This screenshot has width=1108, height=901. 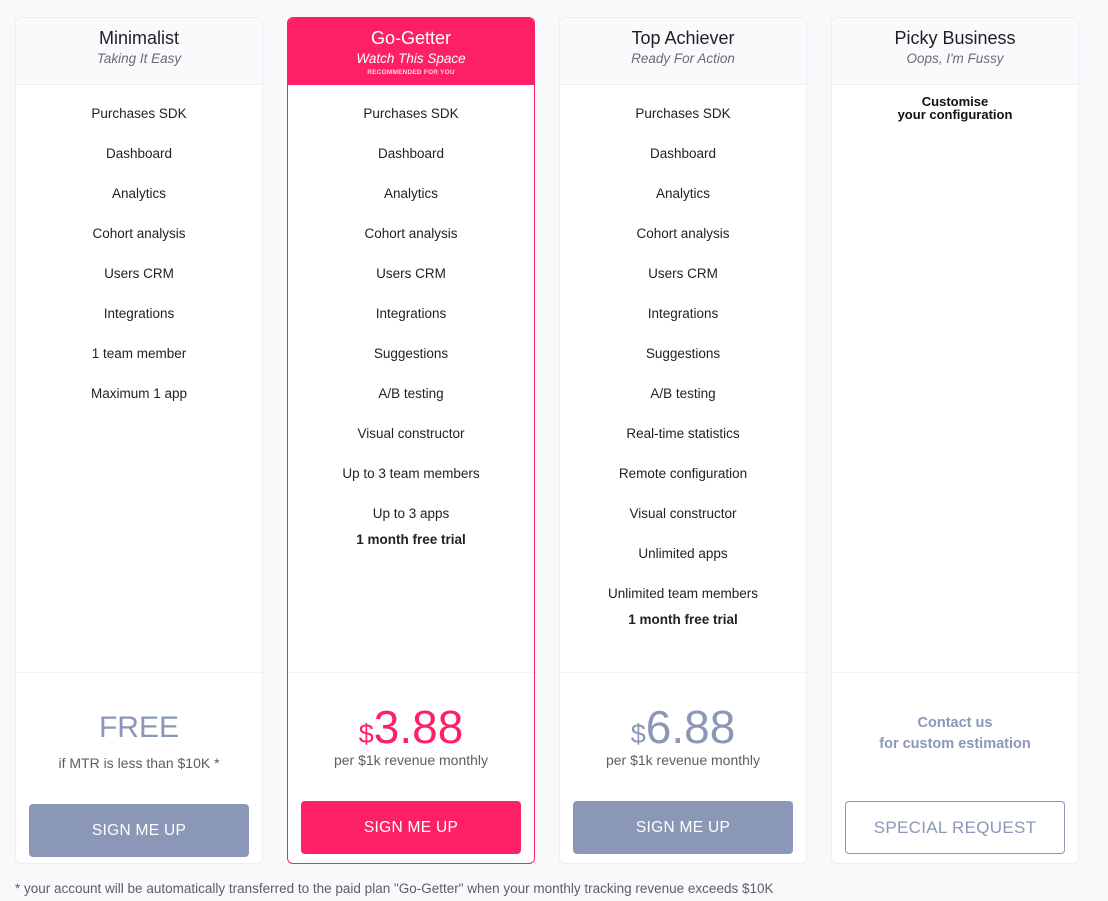 I want to click on customise-note: Customise your configuration, so click(x=955, y=108).